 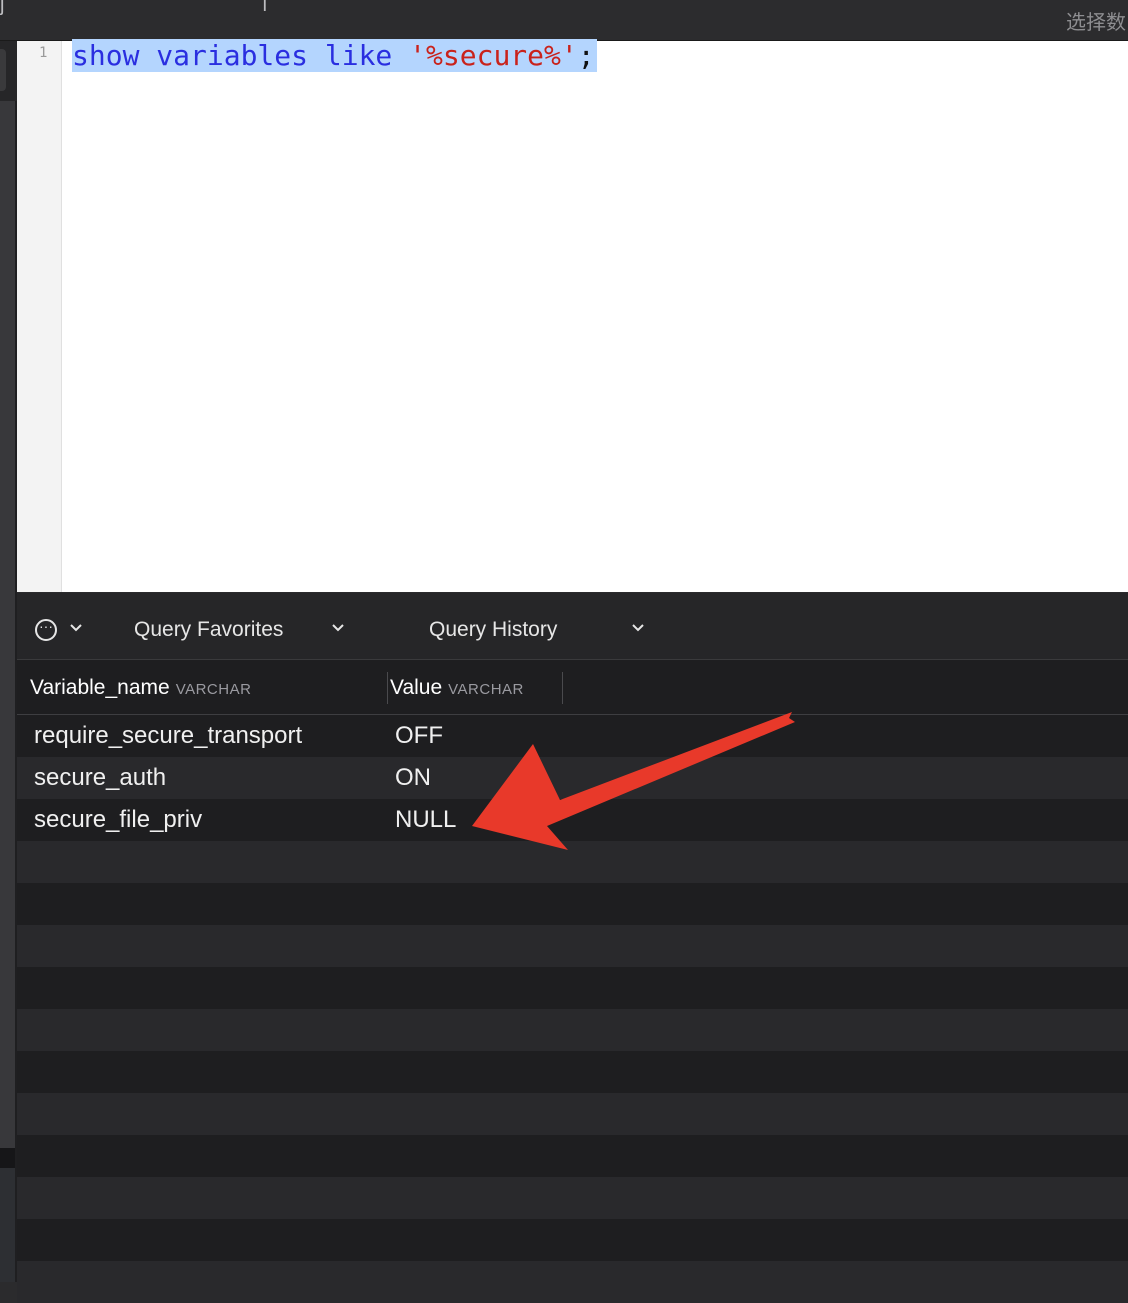 What do you see at coordinates (208, 630) in the screenshot?
I see `query-favorites-button: Query Favorites` at bounding box center [208, 630].